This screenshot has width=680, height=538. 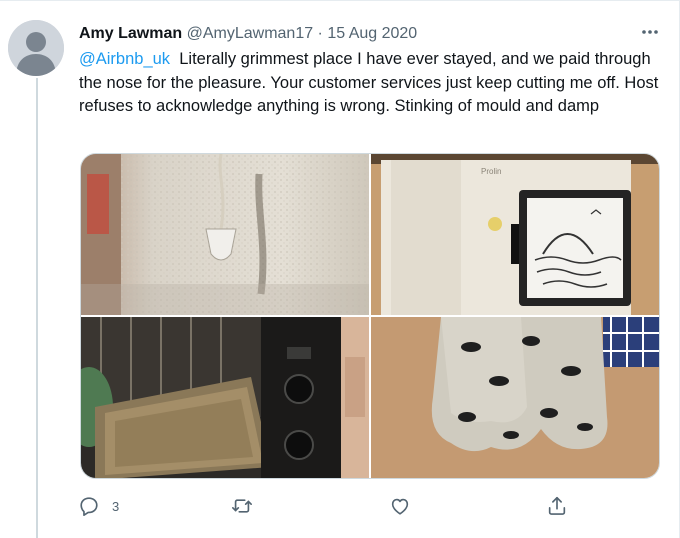 I want to click on reply-icon, so click(x=89, y=506).